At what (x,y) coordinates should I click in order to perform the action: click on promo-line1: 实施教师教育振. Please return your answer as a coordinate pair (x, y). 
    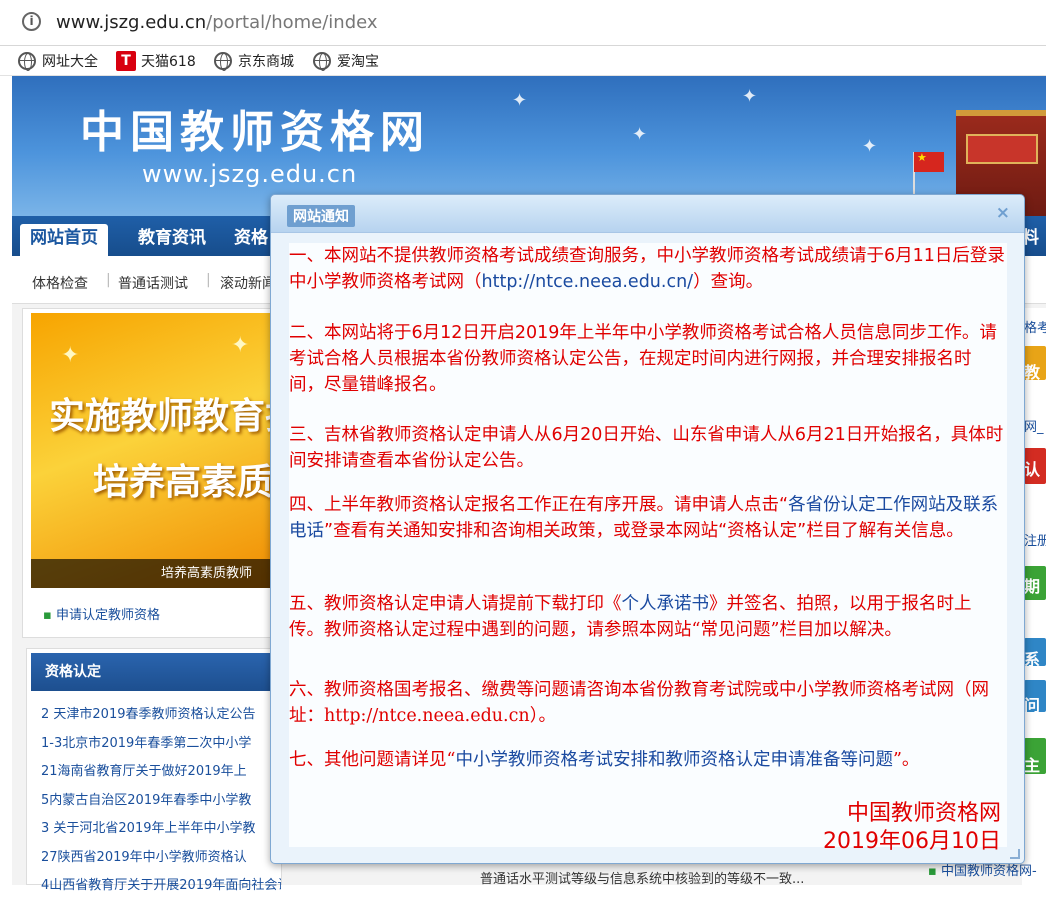
    Looking at the image, I should click on (165, 416).